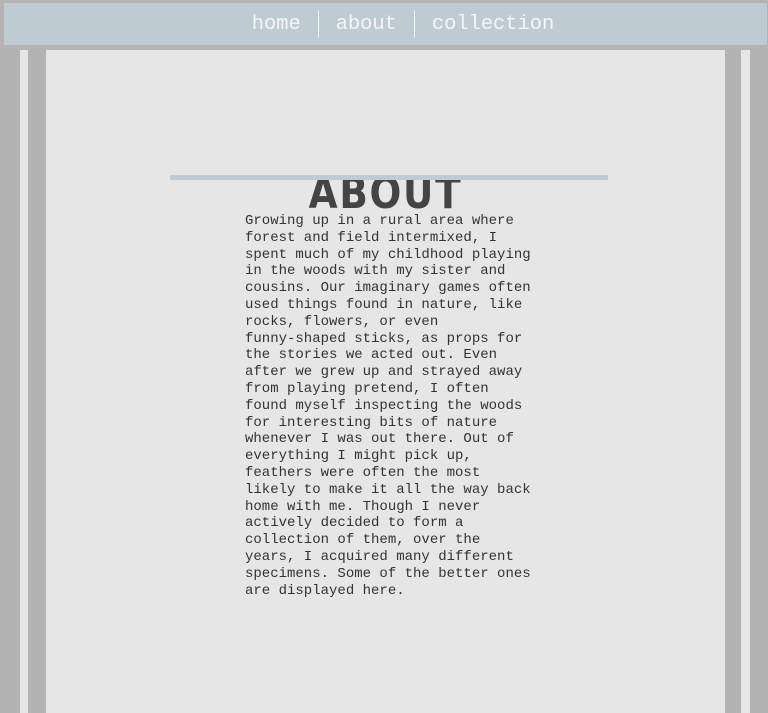 The height and width of the screenshot is (713, 768). I want to click on paragraph-line: for interesting bits of nature, so click(371, 422).